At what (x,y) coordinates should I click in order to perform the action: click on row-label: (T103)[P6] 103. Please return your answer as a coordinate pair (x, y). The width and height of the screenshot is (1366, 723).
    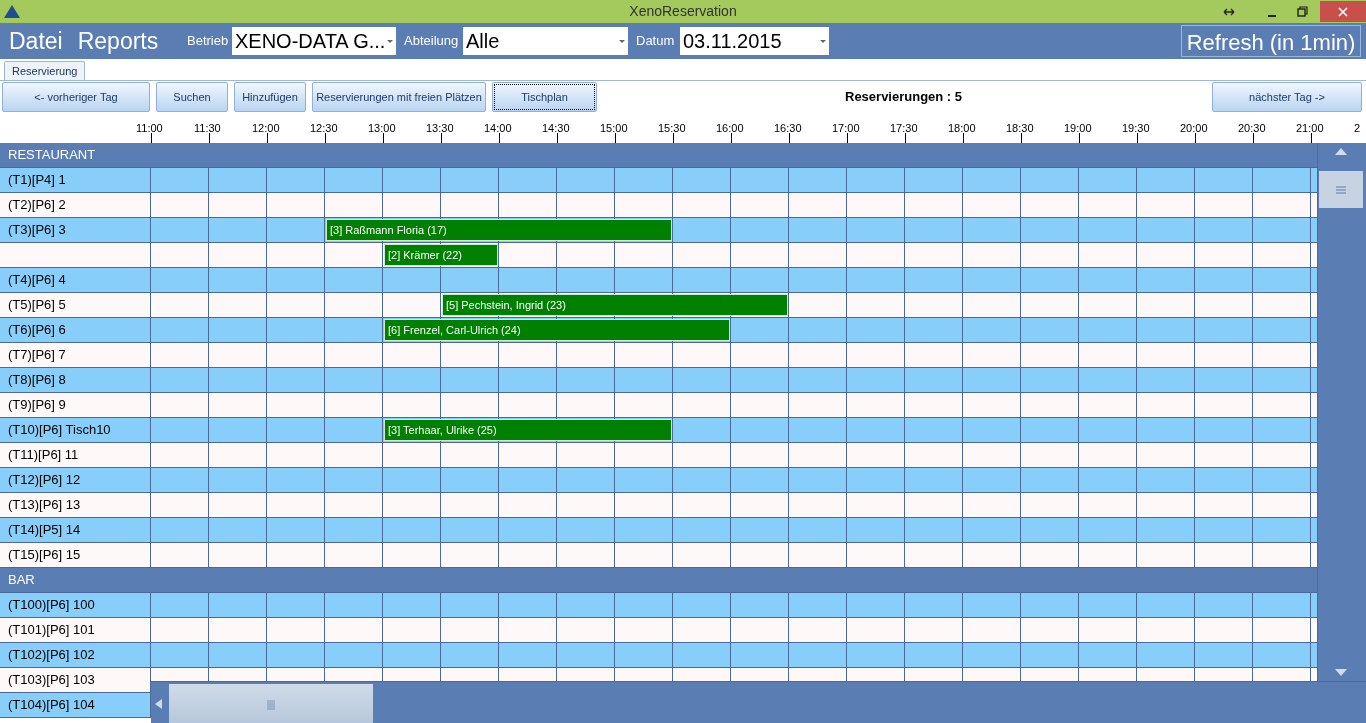
    Looking at the image, I should click on (75, 680).